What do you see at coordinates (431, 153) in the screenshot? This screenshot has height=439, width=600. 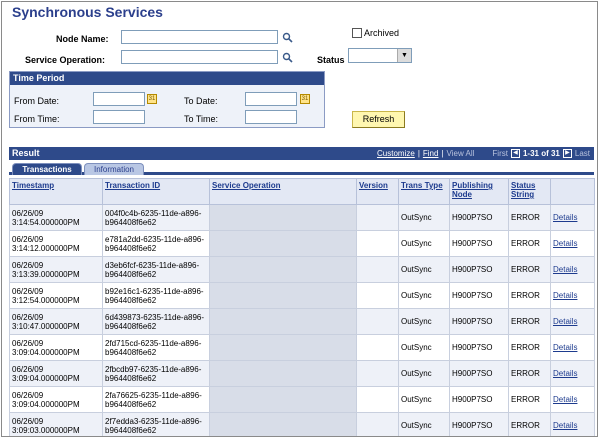 I see `find-link: Find` at bounding box center [431, 153].